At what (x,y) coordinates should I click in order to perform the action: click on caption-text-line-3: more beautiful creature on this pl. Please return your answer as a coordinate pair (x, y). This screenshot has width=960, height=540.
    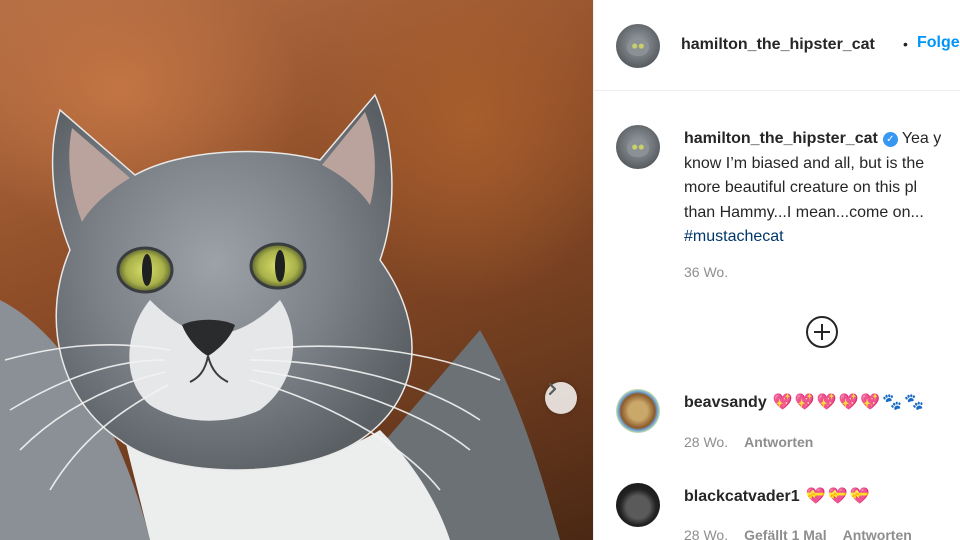
    Looking at the image, I should click on (801, 187).